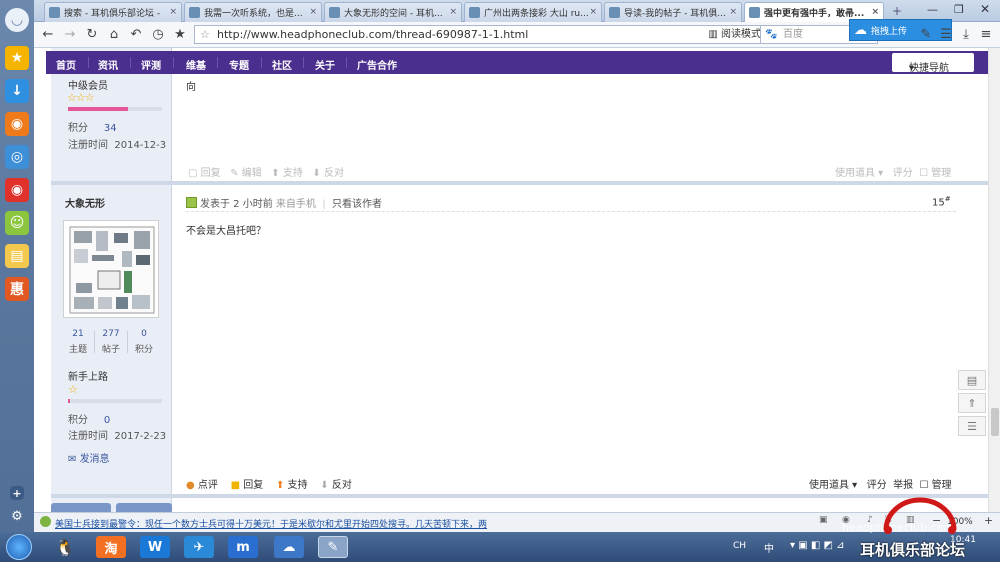  Describe the element at coordinates (284, 202) in the screenshot. I see `post-meta: 发表于 2 小时前 来自手机 | 只看该作者` at that location.